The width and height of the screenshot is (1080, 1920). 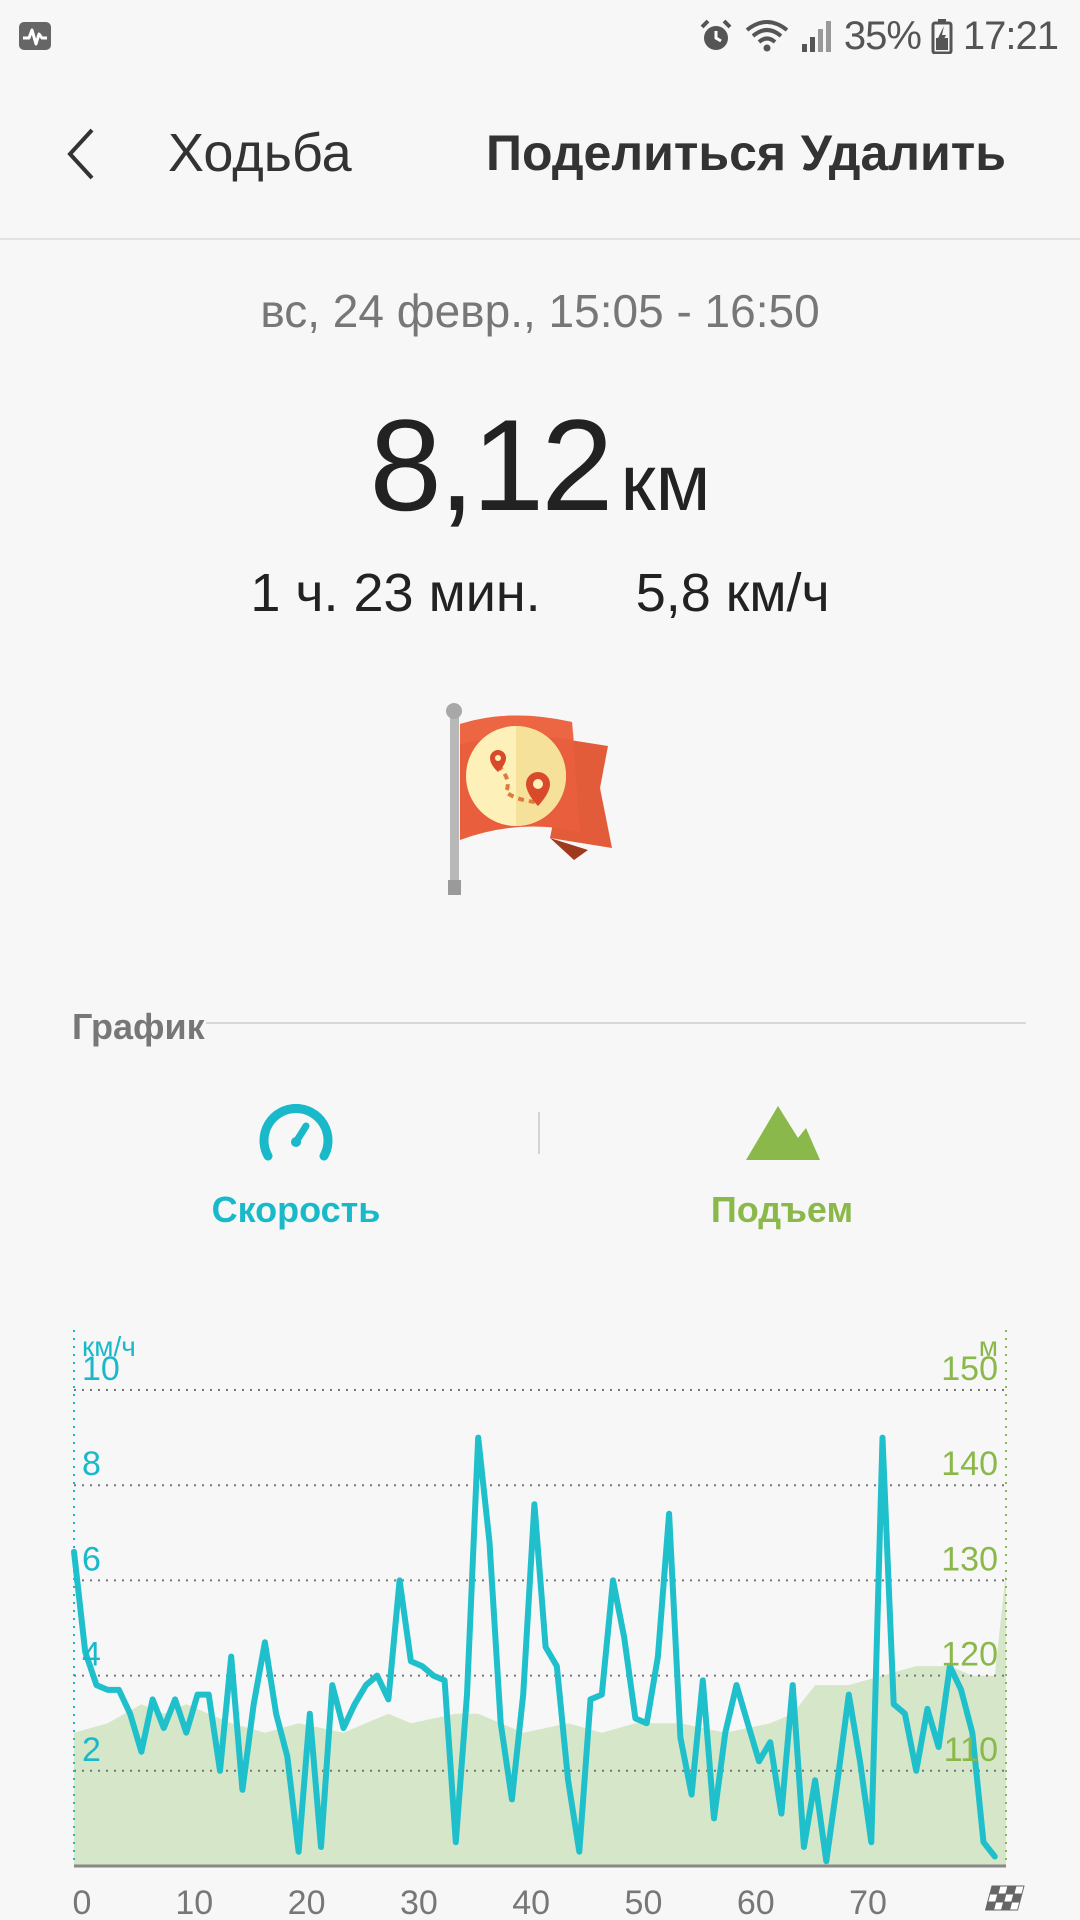 I want to click on x-tick-label: 30, so click(x=419, y=1902).